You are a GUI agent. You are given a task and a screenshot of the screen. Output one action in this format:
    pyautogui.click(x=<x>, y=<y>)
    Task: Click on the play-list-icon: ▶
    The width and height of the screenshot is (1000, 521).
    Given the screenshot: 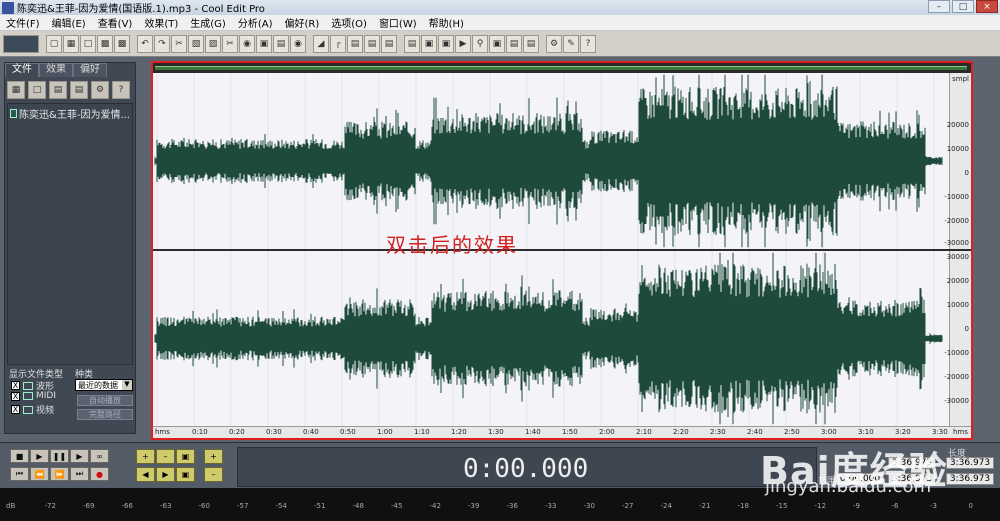 What is the action you would take?
    pyautogui.click(x=463, y=43)
    